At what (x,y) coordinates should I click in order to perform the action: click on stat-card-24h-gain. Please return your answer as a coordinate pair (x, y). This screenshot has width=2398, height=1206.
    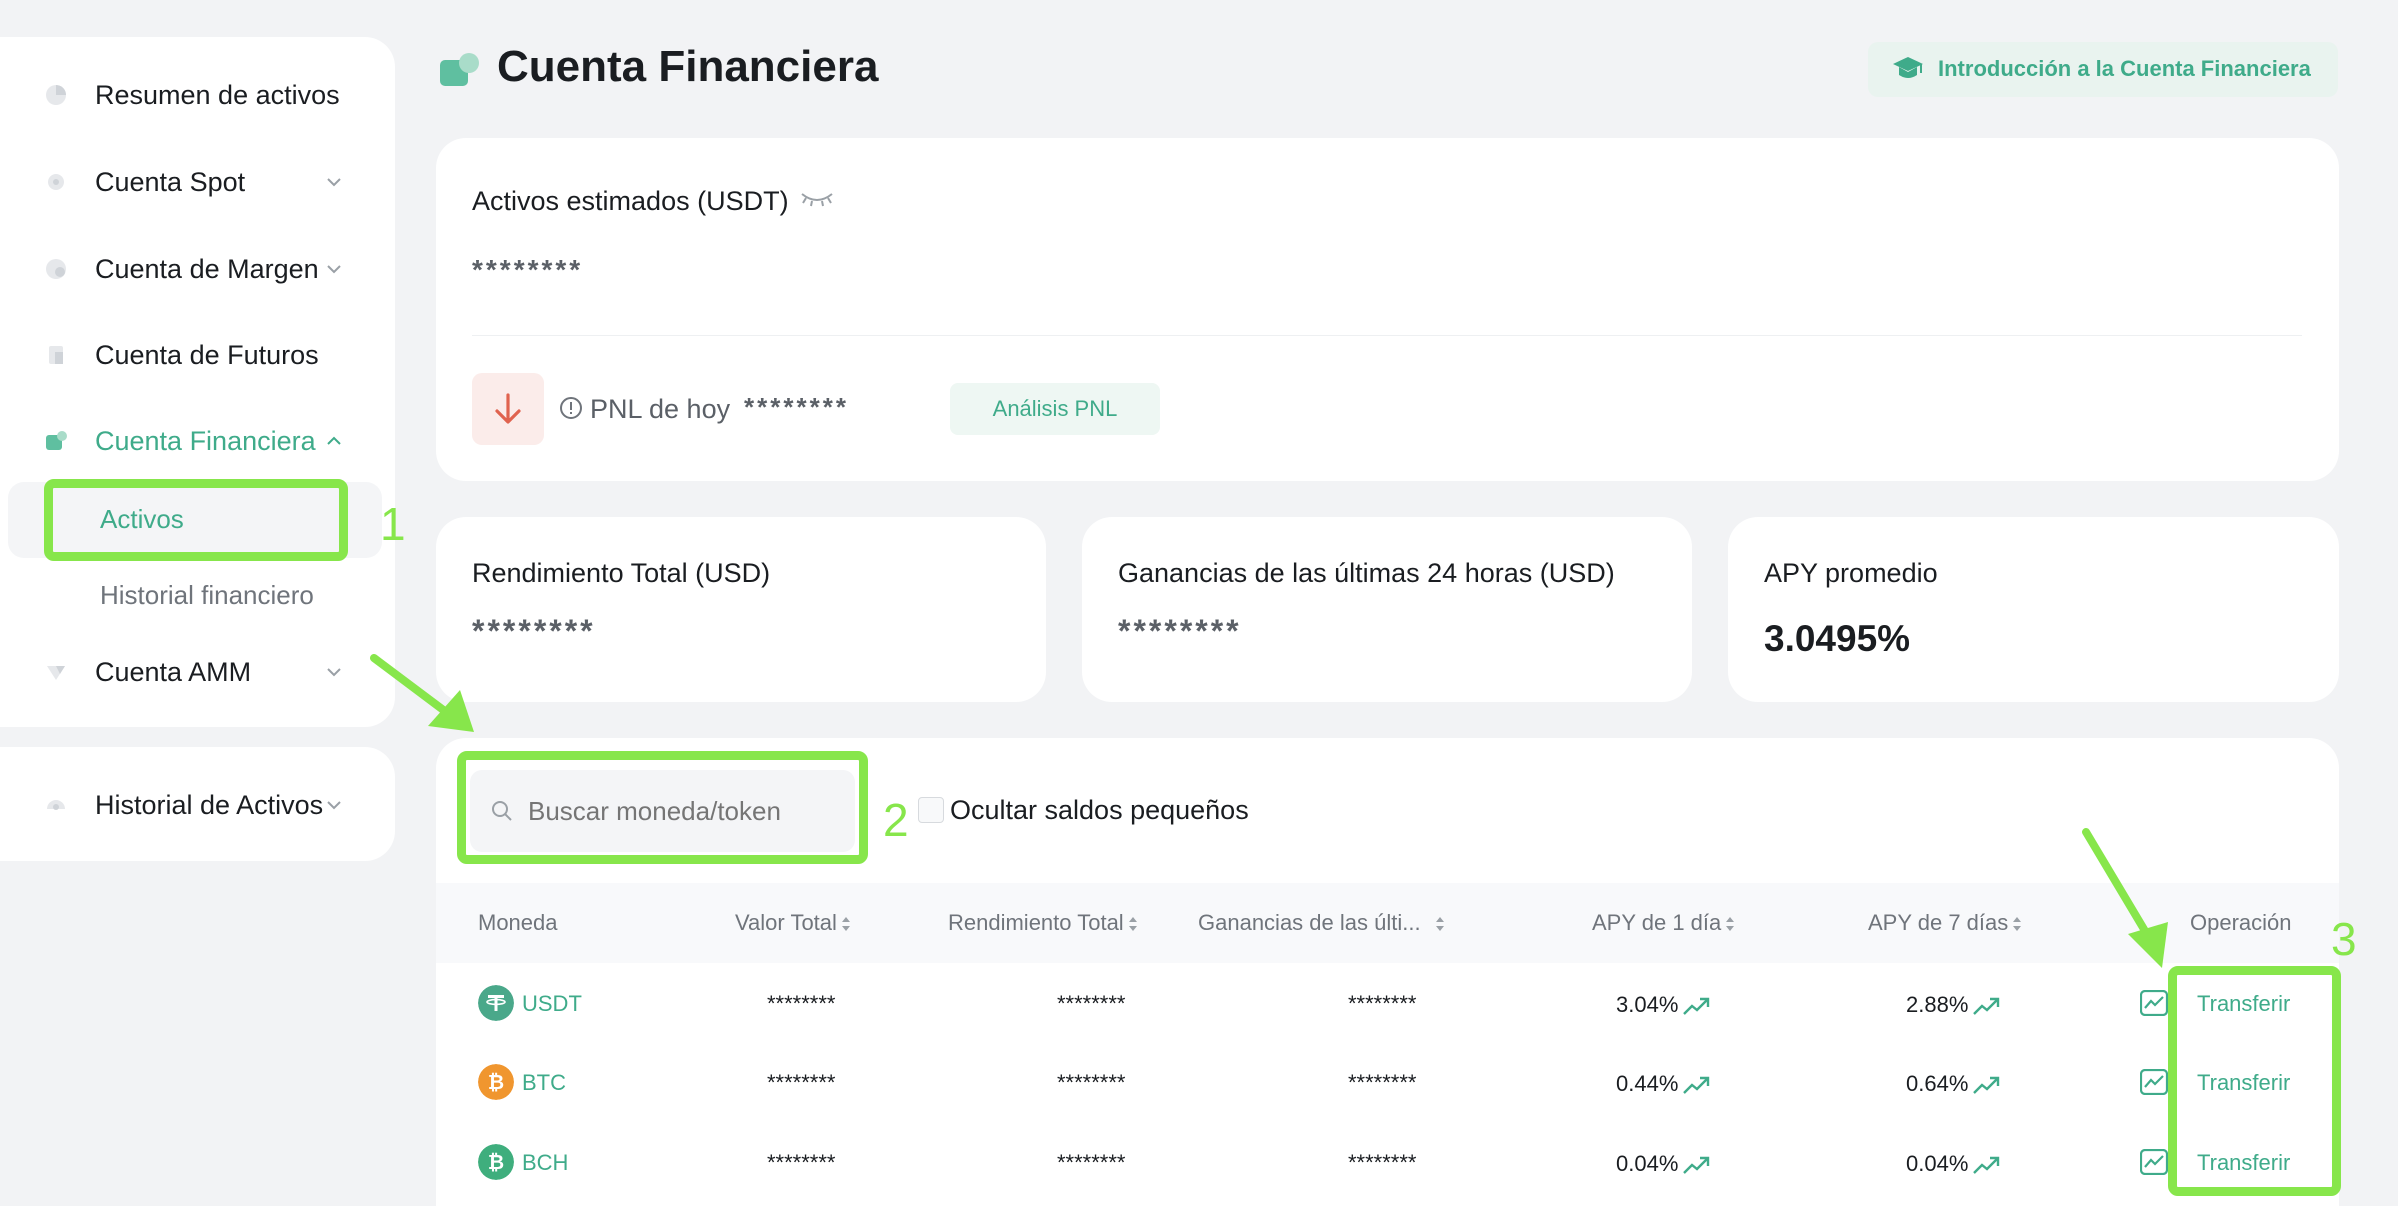
    Looking at the image, I should click on (1387, 609).